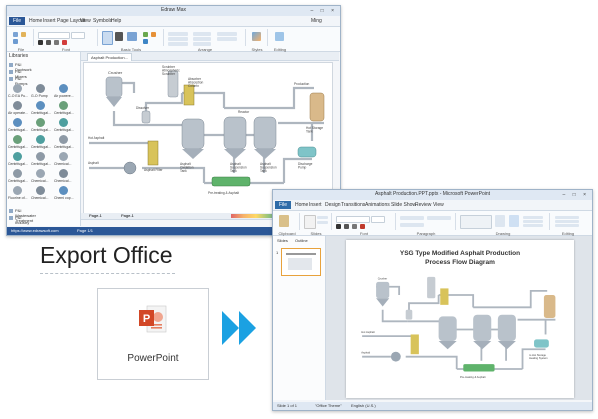 Image resolution: width=598 pixels, height=419 pixels. Describe the element at coordinates (301, 240) in the screenshot. I see `tab-outline: Outline` at that location.